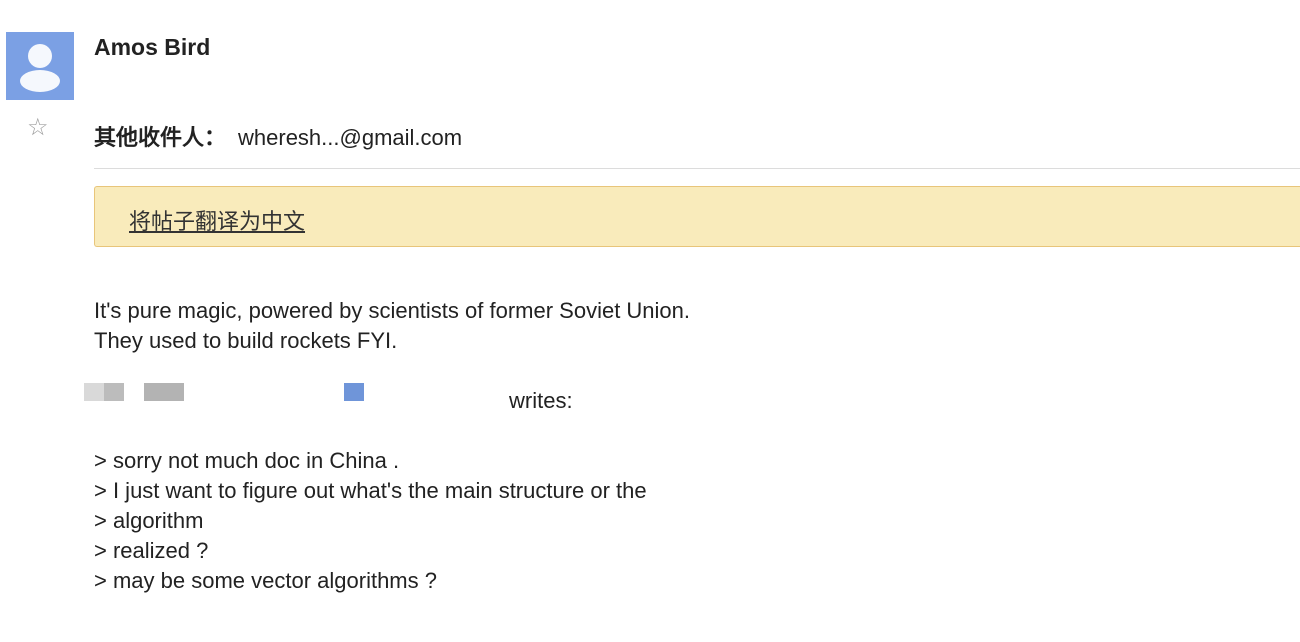 This screenshot has height=642, width=1300. I want to click on star-icon: ☆, so click(38, 128).